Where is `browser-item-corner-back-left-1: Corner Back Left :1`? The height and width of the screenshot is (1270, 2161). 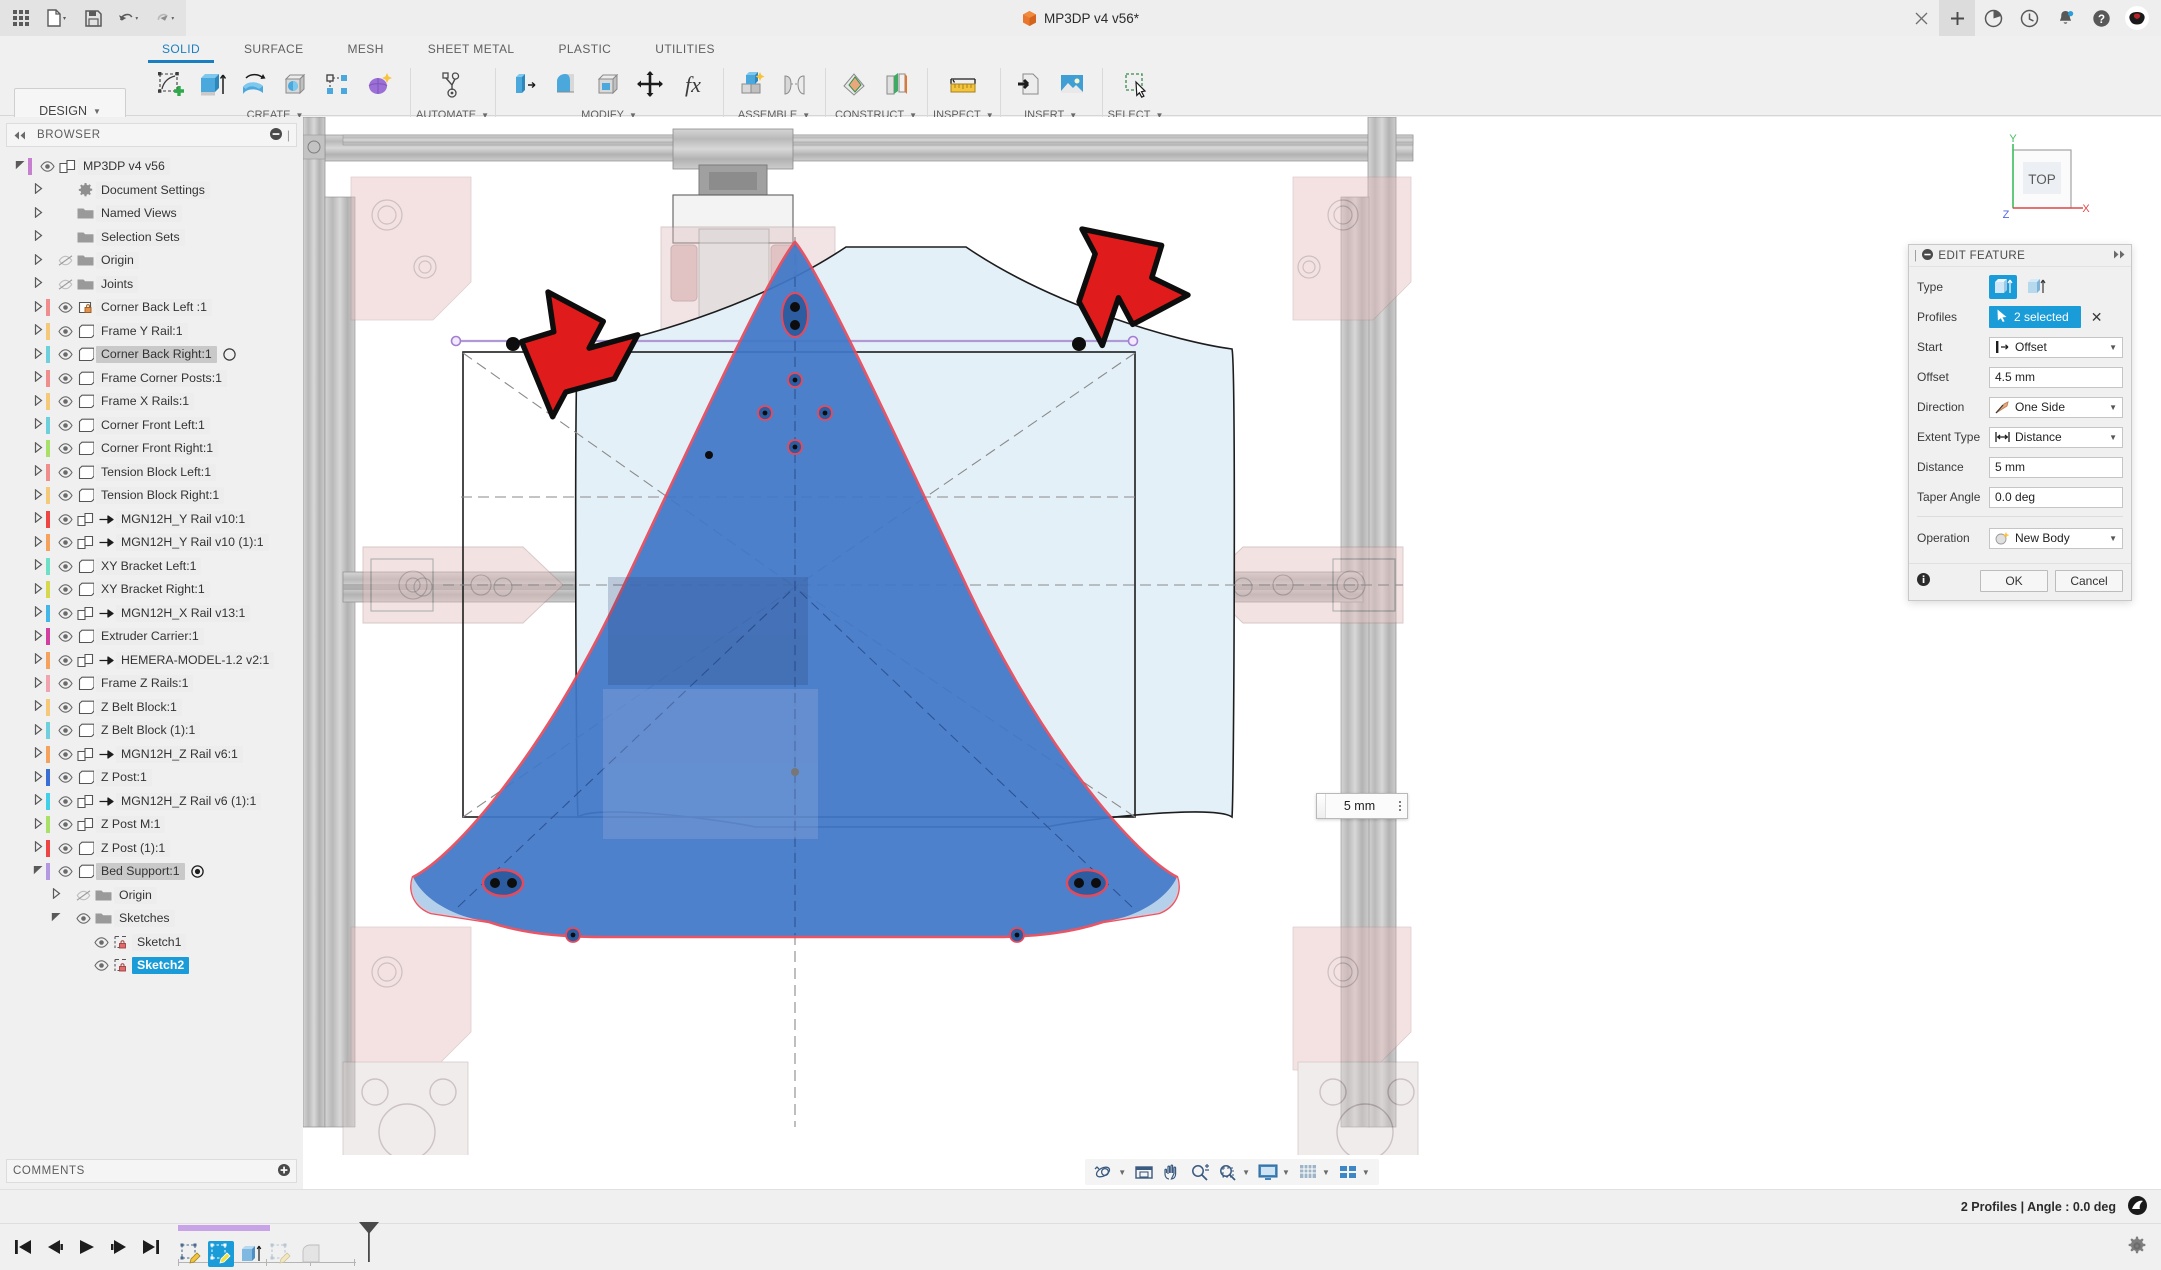
browser-item-corner-back-left-1: Corner Back Left :1 is located at coordinates (151, 308).